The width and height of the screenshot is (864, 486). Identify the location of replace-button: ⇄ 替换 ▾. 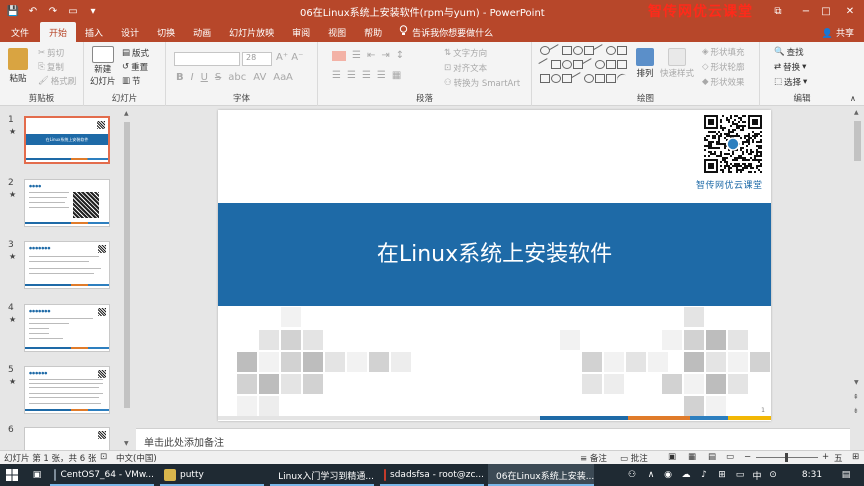
(790, 67).